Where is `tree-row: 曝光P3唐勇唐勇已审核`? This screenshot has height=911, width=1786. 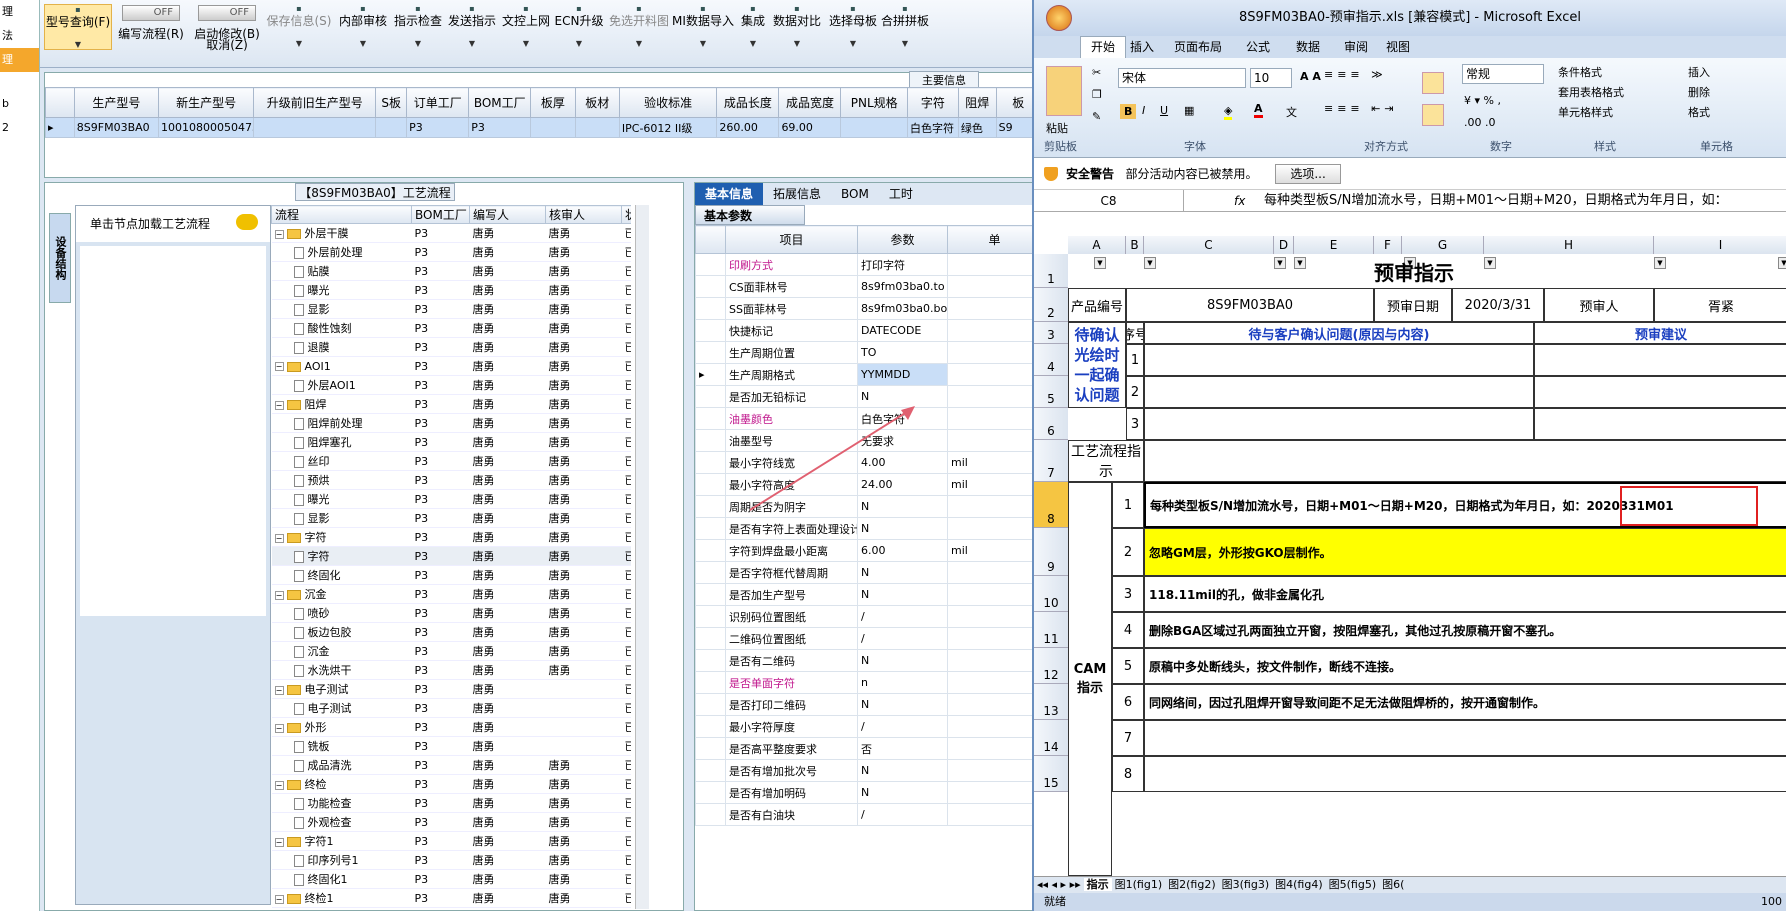
tree-row: 曝光P3唐勇唐勇已审核 is located at coordinates (451, 290).